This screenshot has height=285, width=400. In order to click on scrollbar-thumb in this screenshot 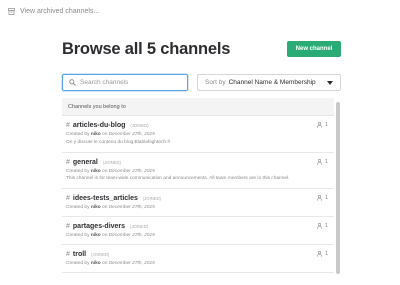, I will do `click(338, 188)`.